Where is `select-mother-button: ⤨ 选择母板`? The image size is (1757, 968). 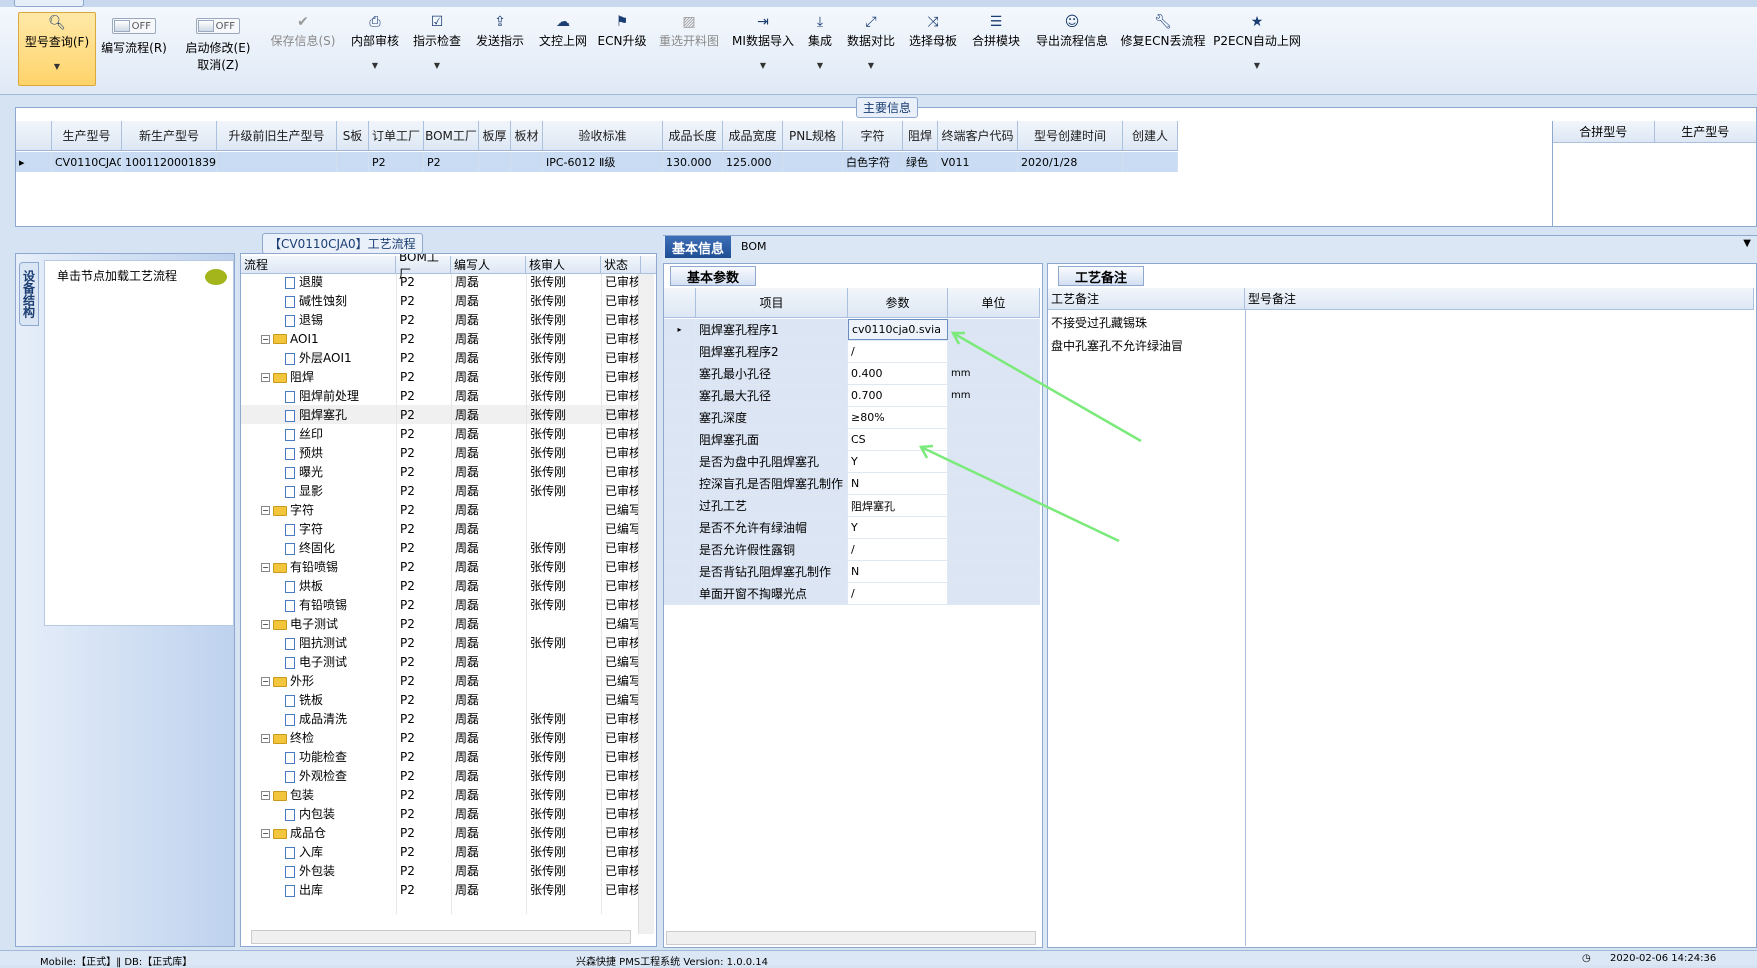 select-mother-button: ⤨ 选择母板 is located at coordinates (933, 49).